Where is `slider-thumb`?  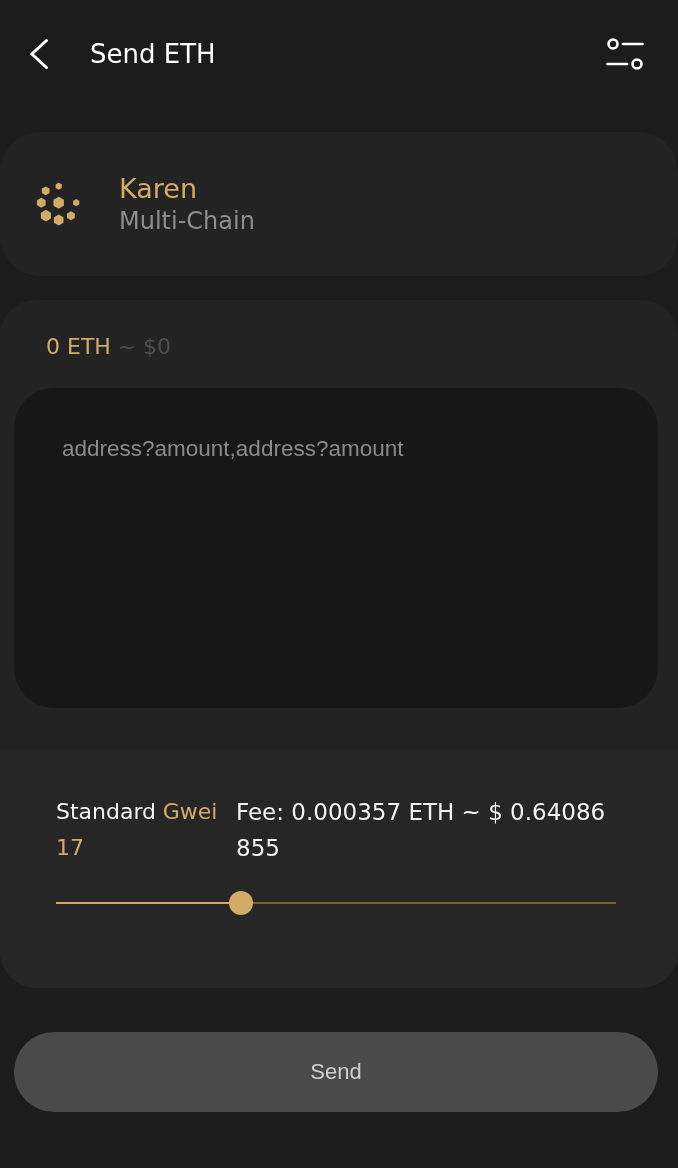 slider-thumb is located at coordinates (240, 903).